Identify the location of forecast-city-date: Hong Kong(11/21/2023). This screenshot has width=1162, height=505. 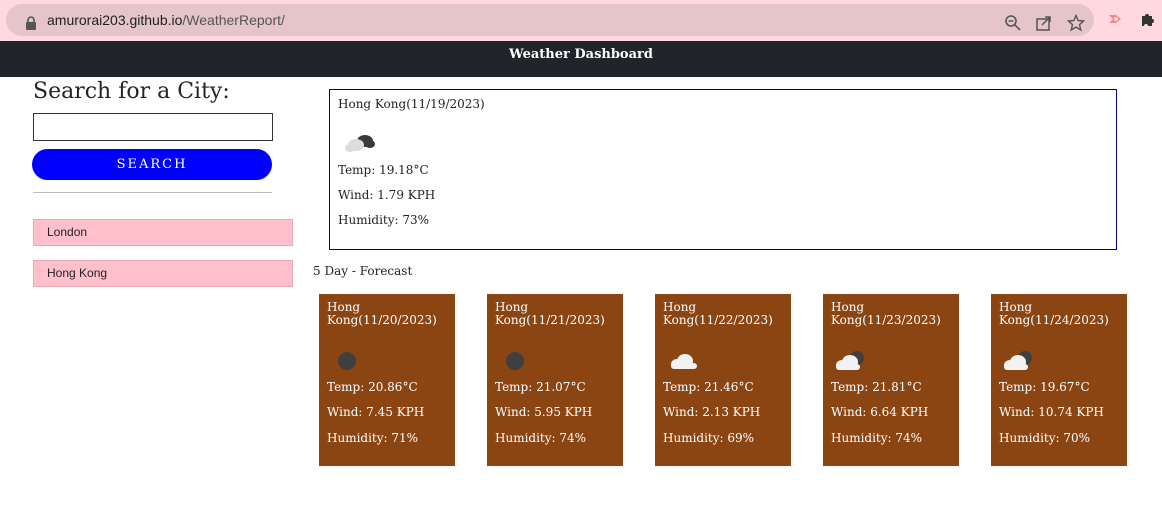
(550, 313).